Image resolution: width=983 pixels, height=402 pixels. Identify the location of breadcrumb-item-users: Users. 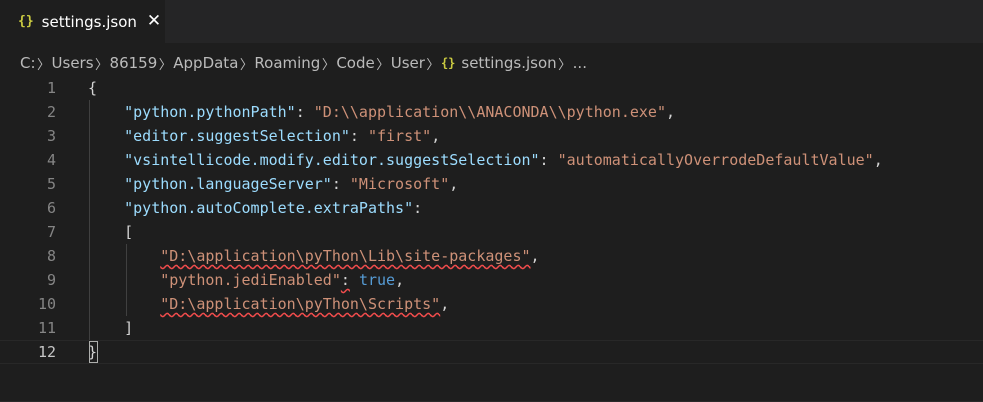
(73, 63).